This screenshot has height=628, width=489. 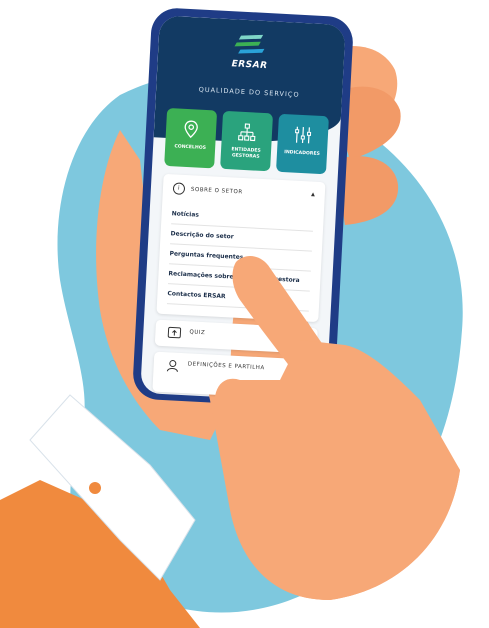 What do you see at coordinates (191, 129) in the screenshot?
I see `map-pin-icon` at bounding box center [191, 129].